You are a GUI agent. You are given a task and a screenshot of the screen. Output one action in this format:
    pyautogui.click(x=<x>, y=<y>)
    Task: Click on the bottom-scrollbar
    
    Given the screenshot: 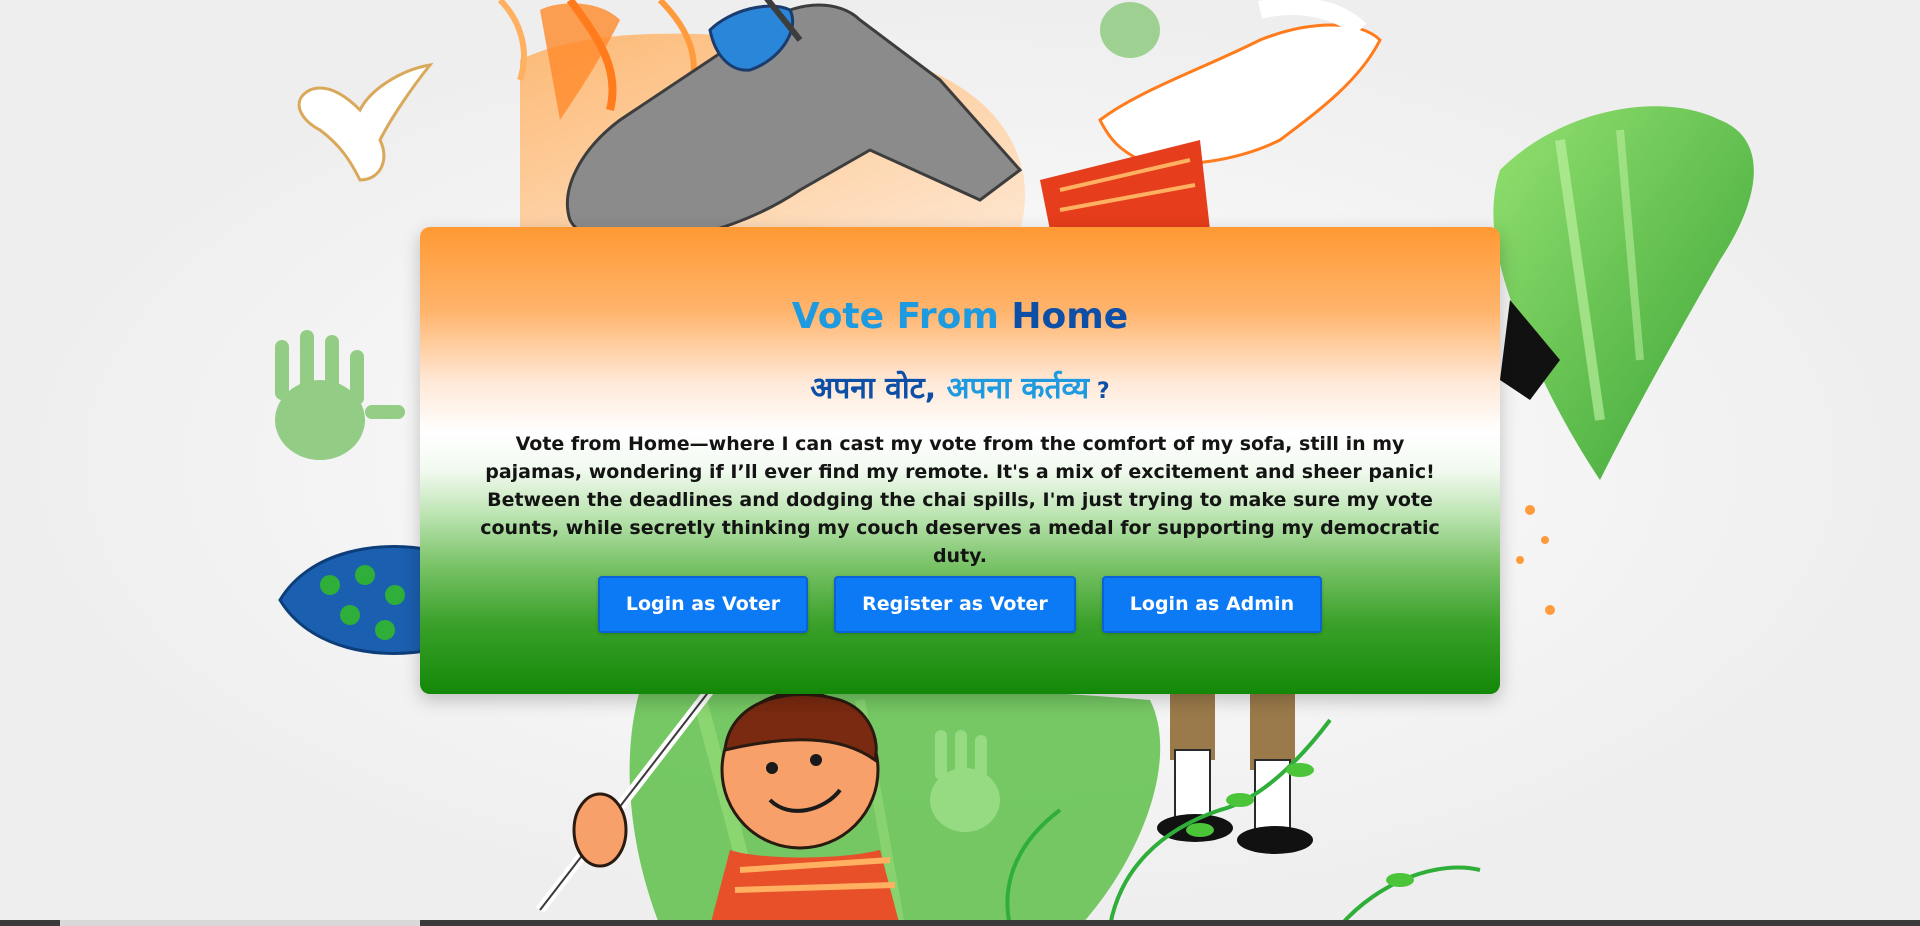 What is the action you would take?
    pyautogui.click(x=960, y=923)
    